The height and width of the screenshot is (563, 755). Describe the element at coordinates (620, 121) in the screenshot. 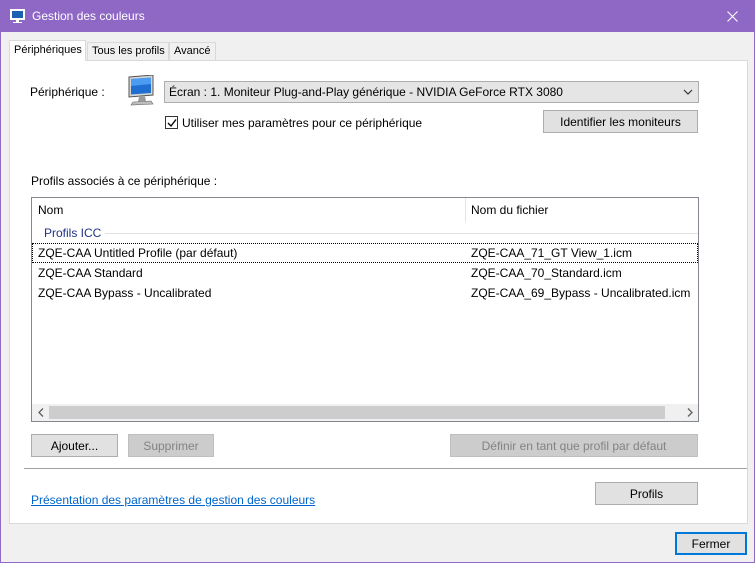

I see `identify-monitors-button: Identifier les moniteurs` at that location.